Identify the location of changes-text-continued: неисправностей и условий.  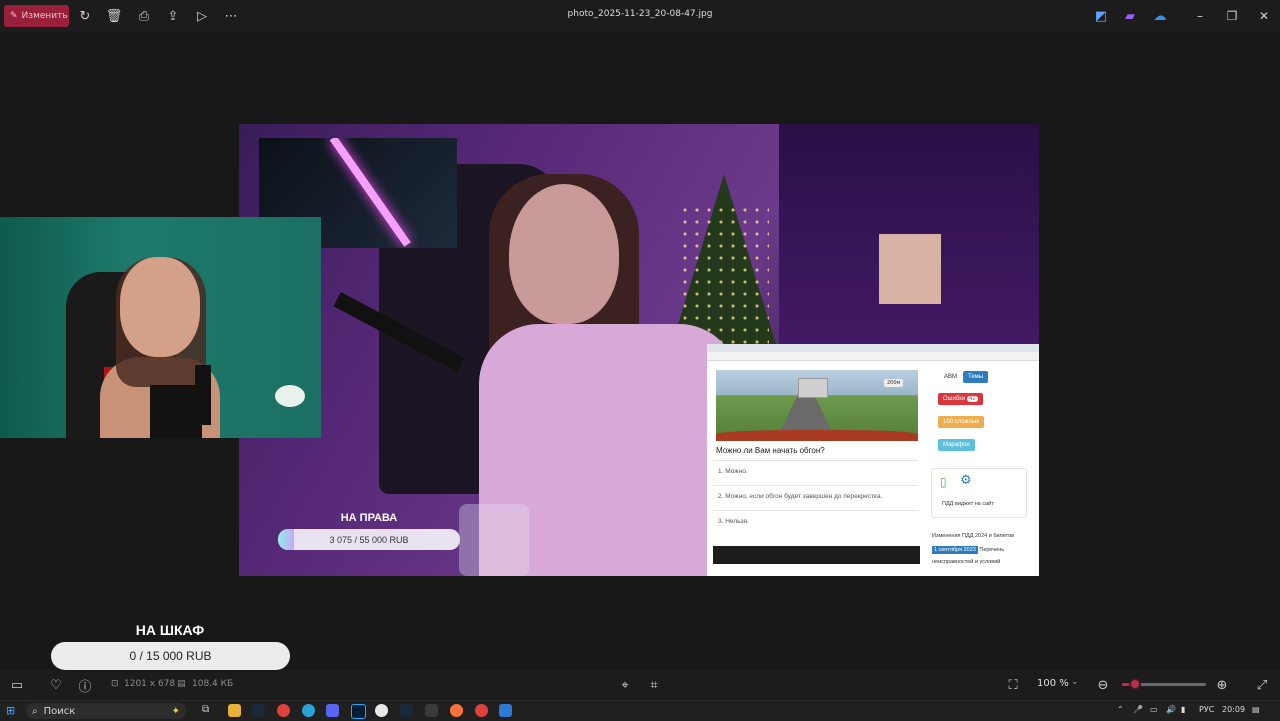
(966, 562).